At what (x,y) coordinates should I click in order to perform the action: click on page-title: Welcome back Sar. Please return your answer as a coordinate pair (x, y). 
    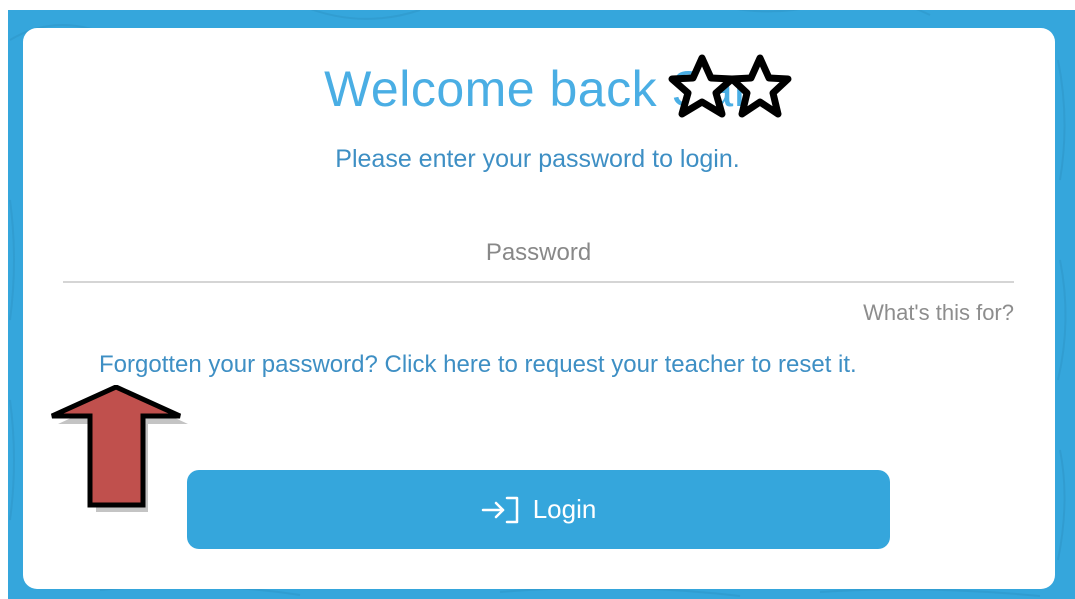
    Looking at the image, I should click on (537, 89).